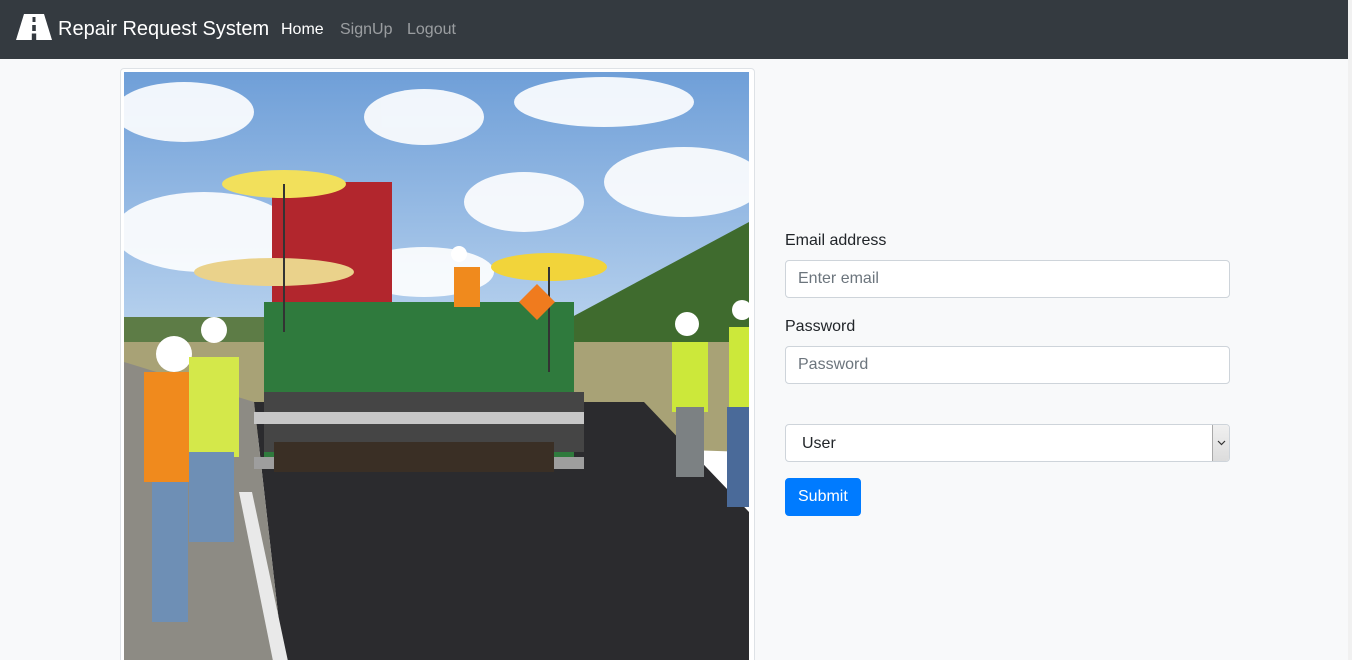  I want to click on nav-logout-link: Logout, so click(431, 30).